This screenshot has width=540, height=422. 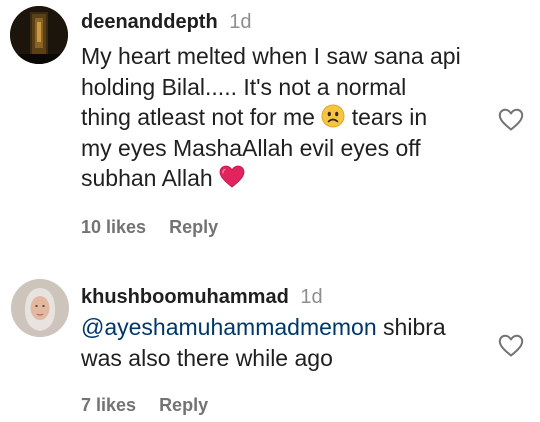 I want to click on comment-text-line: thing atleast not for me tears in, so click(x=286, y=117).